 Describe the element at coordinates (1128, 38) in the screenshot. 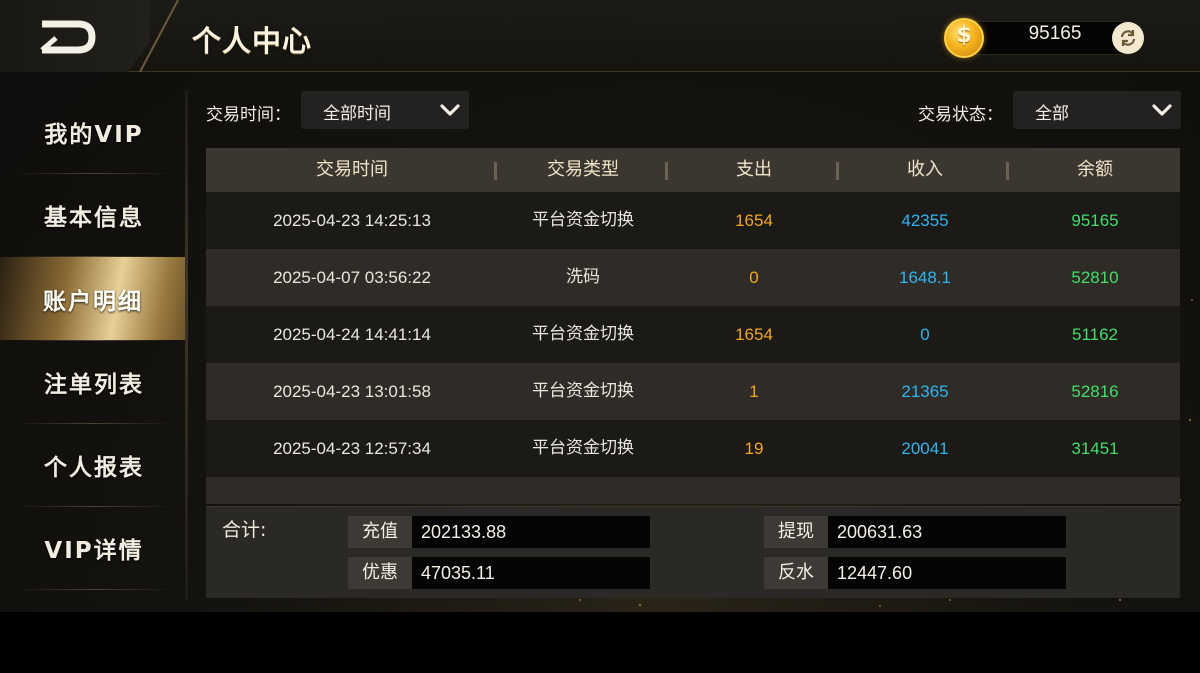

I see `refresh-icon` at that location.